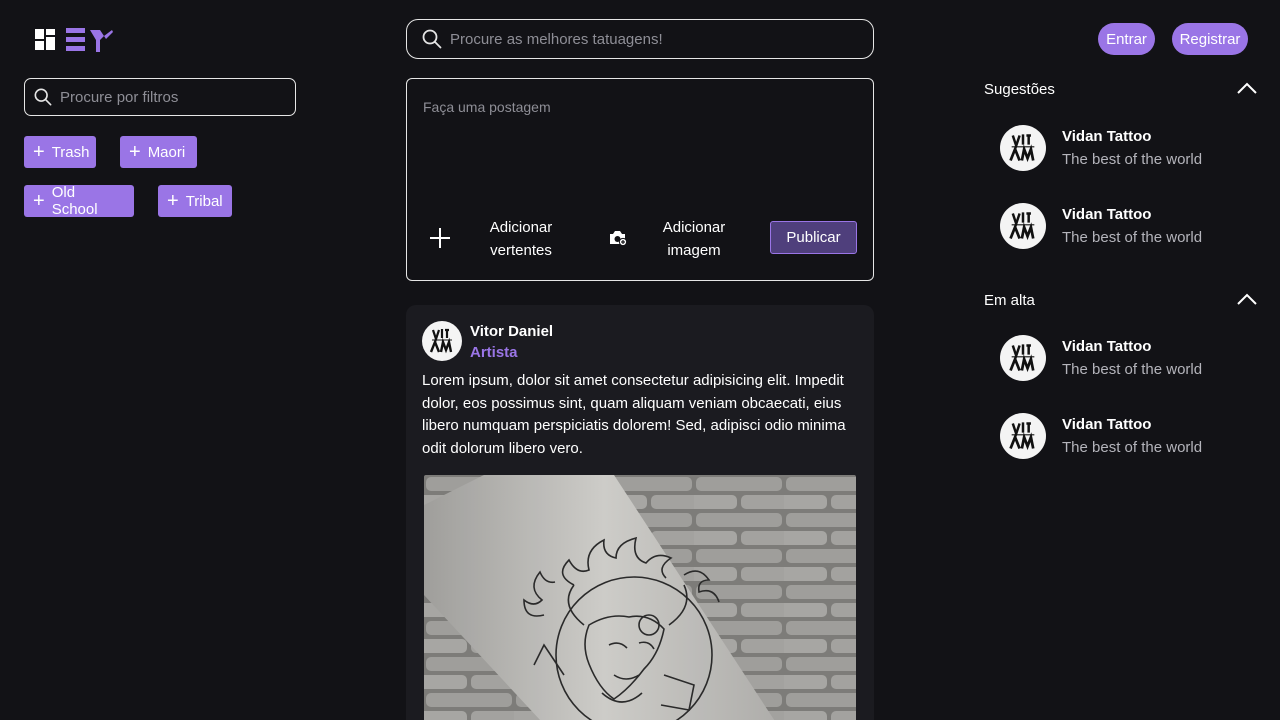 The width and height of the screenshot is (1280, 720). Describe the element at coordinates (1019, 89) in the screenshot. I see `suggestions-title: Sugestões` at that location.